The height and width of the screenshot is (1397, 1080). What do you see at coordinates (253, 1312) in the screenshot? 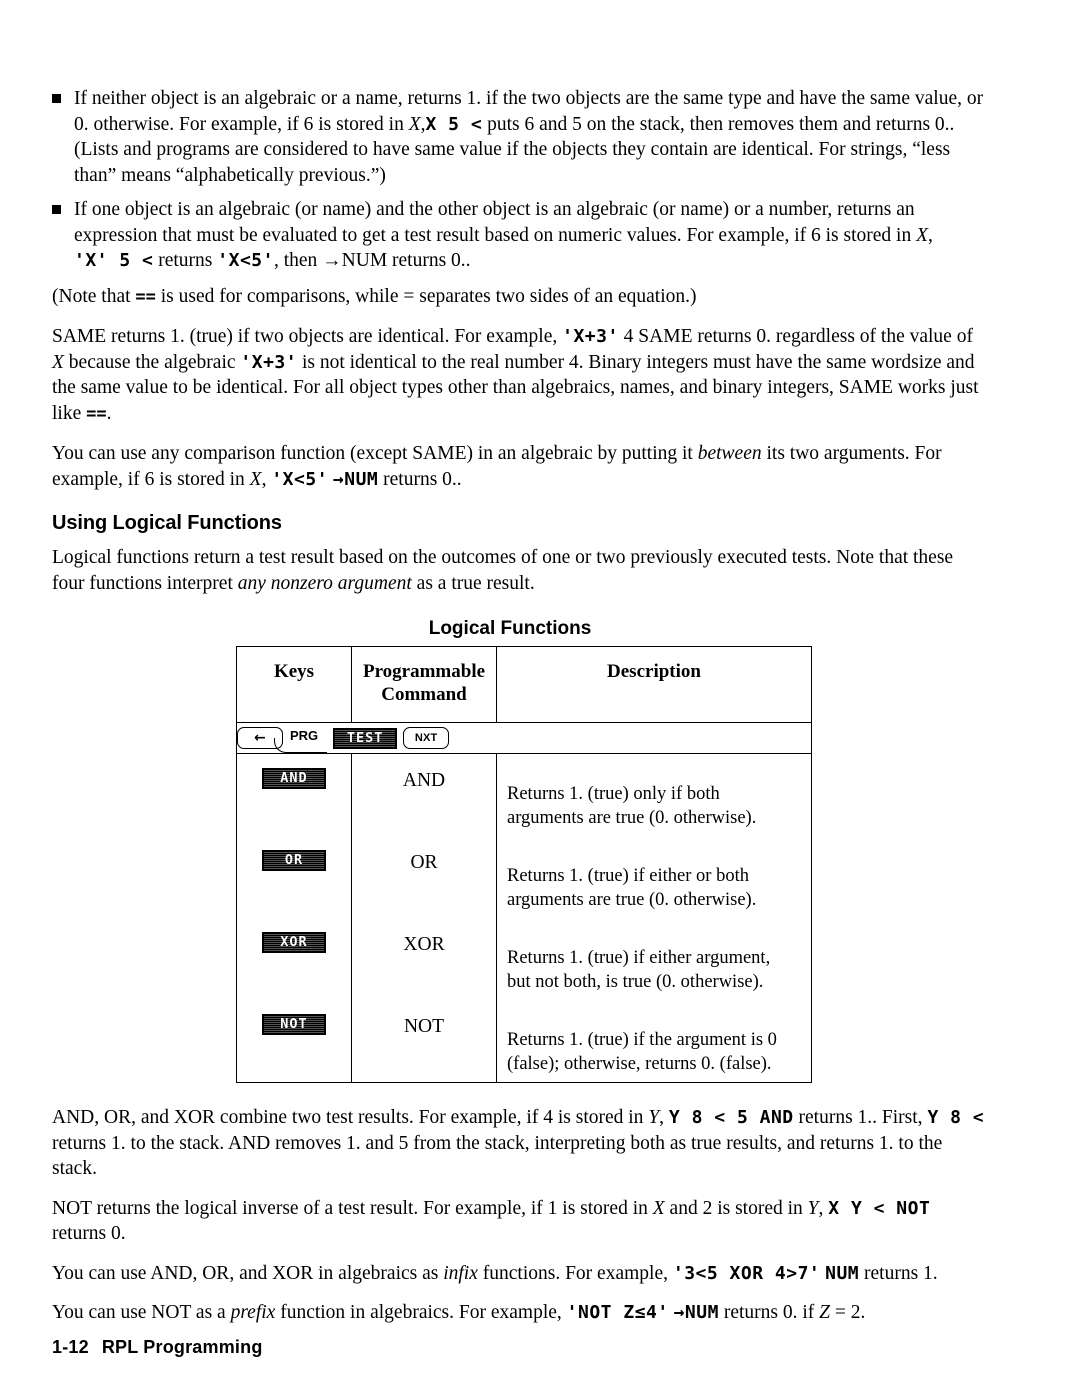
I see `emphasis-prefix: prefix` at bounding box center [253, 1312].